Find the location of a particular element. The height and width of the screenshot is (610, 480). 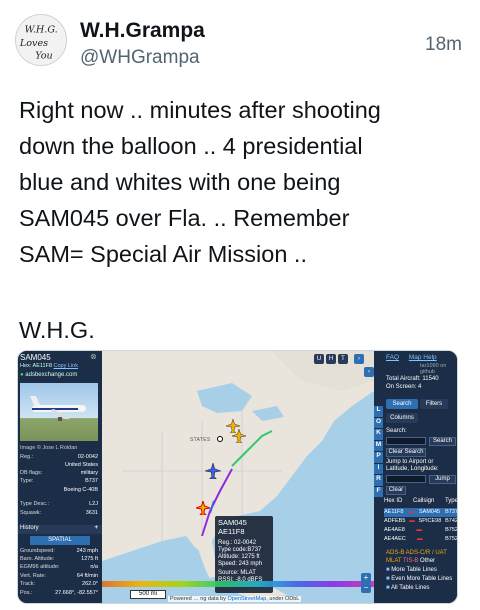

toggle-r: R is located at coordinates (378, 480).